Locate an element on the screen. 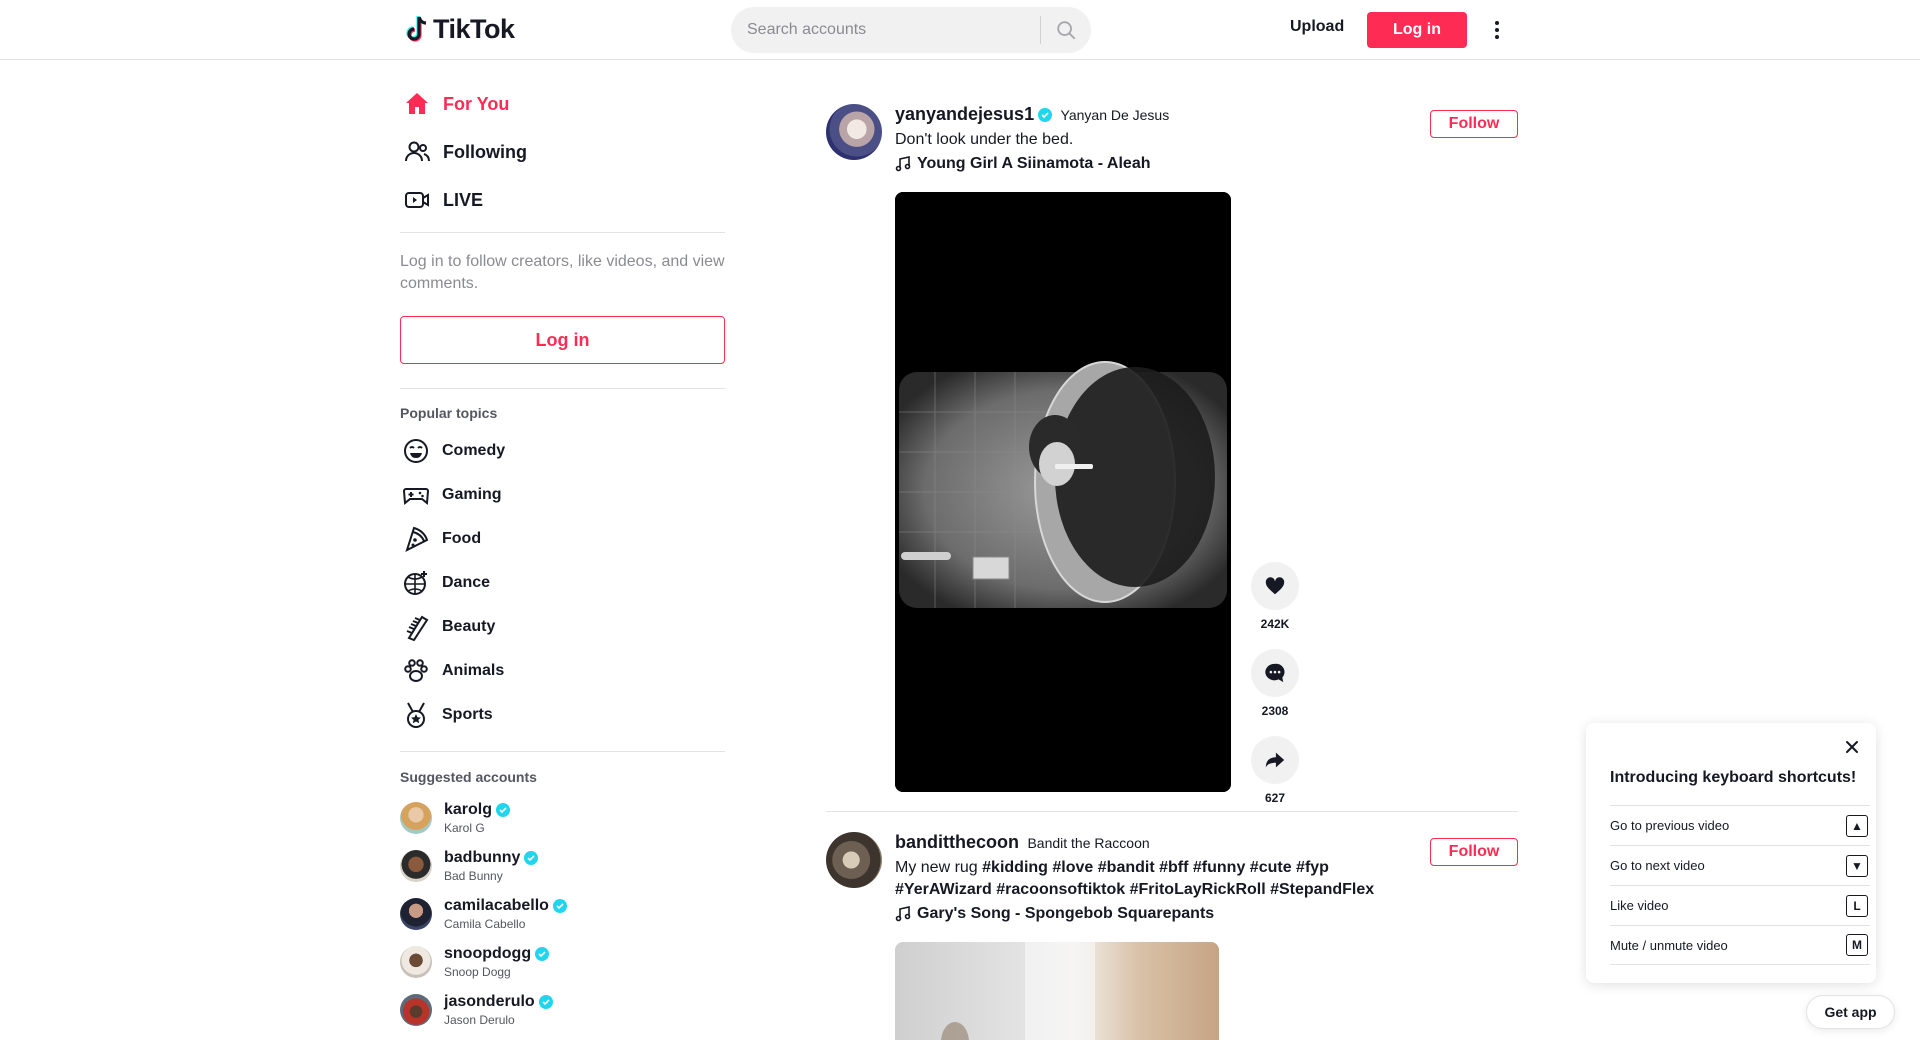  suggested-account-karolg: karolg Karol G is located at coordinates (455, 818).